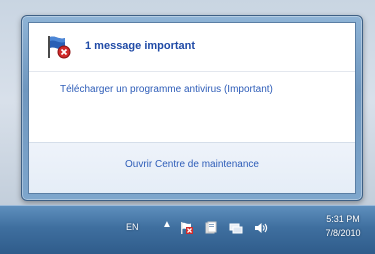 The width and height of the screenshot is (375, 254). I want to click on network-icon, so click(236, 228).